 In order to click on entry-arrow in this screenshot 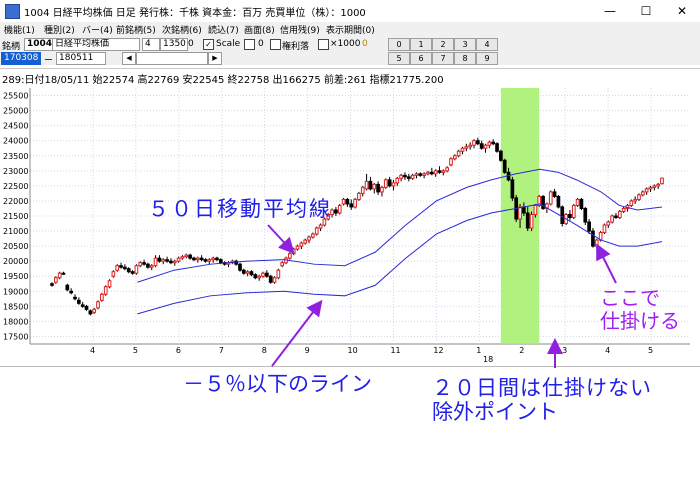, I will do `click(606, 263)`.